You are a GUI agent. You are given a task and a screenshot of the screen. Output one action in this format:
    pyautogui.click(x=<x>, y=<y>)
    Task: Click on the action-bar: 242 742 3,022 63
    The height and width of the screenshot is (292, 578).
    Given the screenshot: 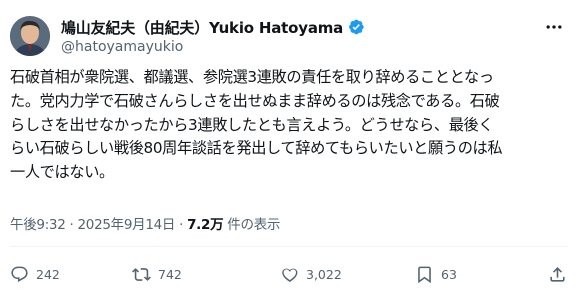 What is the action you would take?
    pyautogui.click(x=289, y=274)
    